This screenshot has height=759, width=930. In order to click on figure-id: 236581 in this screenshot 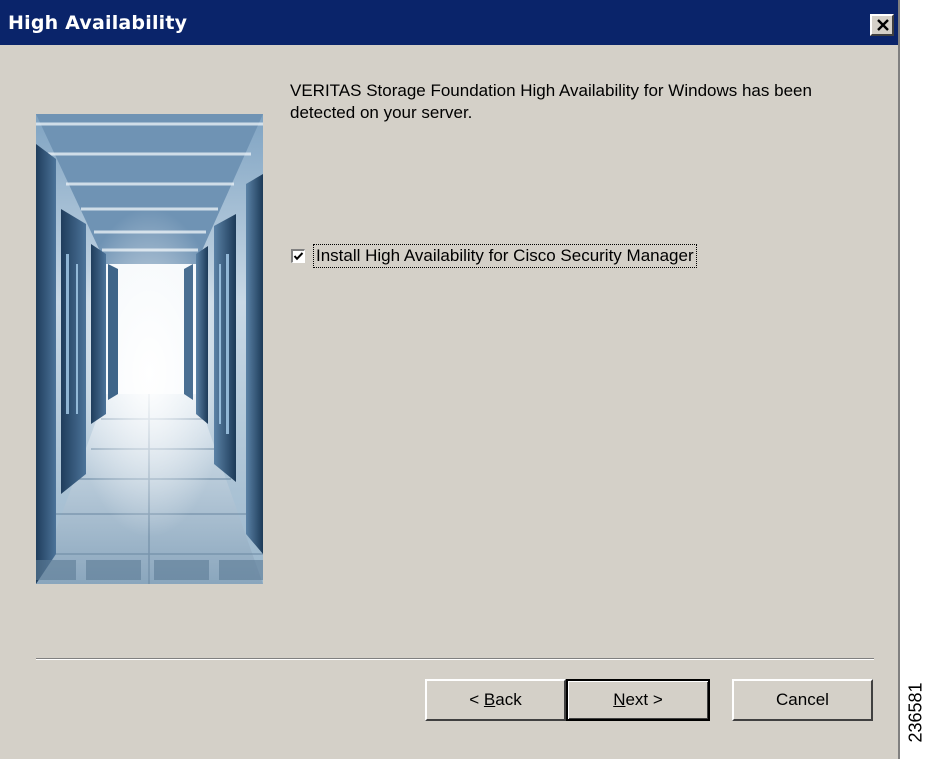, I will do `click(916, 715)`.